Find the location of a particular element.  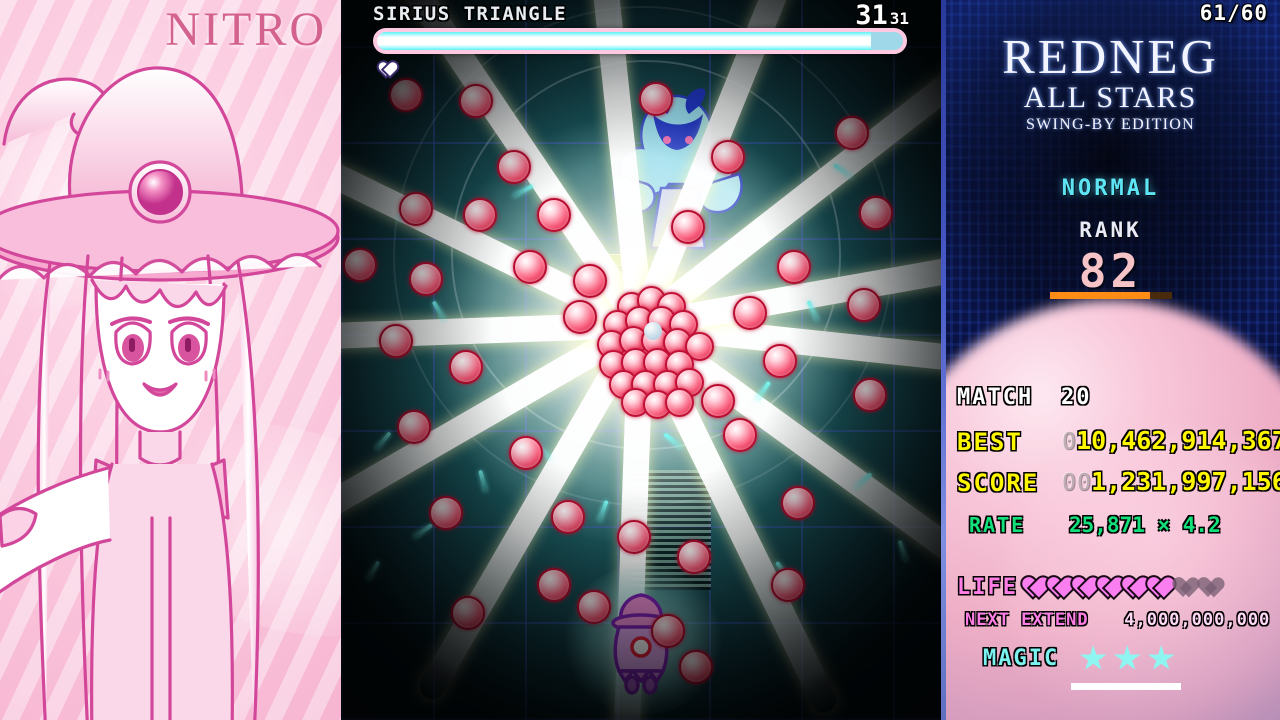

rank-progress-bar is located at coordinates (1111, 295).